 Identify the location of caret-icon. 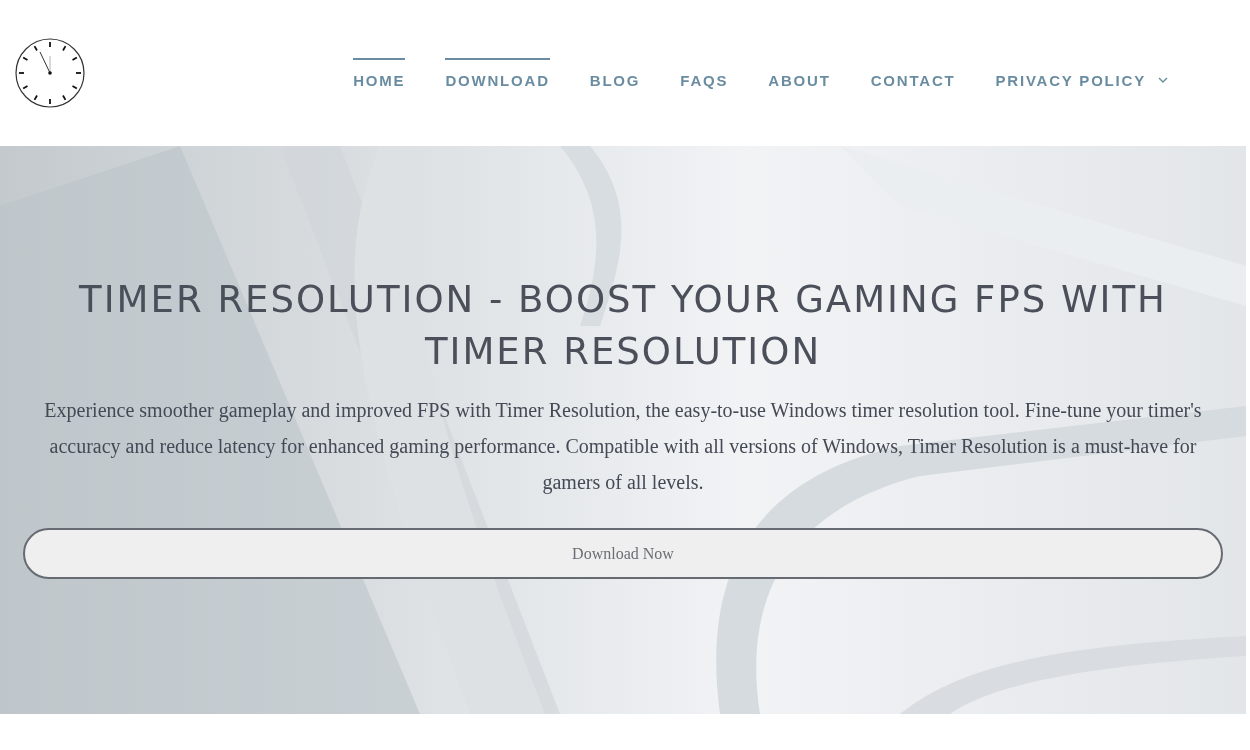
(1163, 80).